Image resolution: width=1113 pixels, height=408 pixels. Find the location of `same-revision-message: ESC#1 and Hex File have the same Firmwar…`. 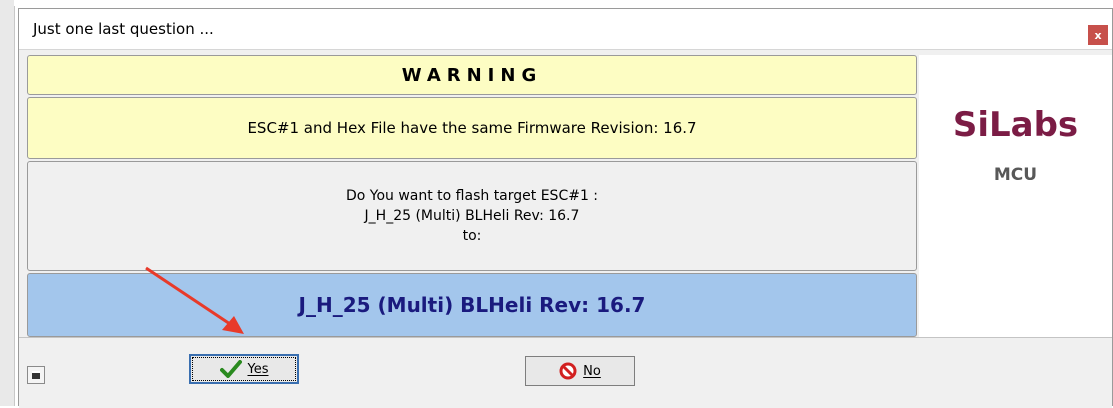

same-revision-message: ESC#1 and Hex File have the same Firmwar… is located at coordinates (472, 128).